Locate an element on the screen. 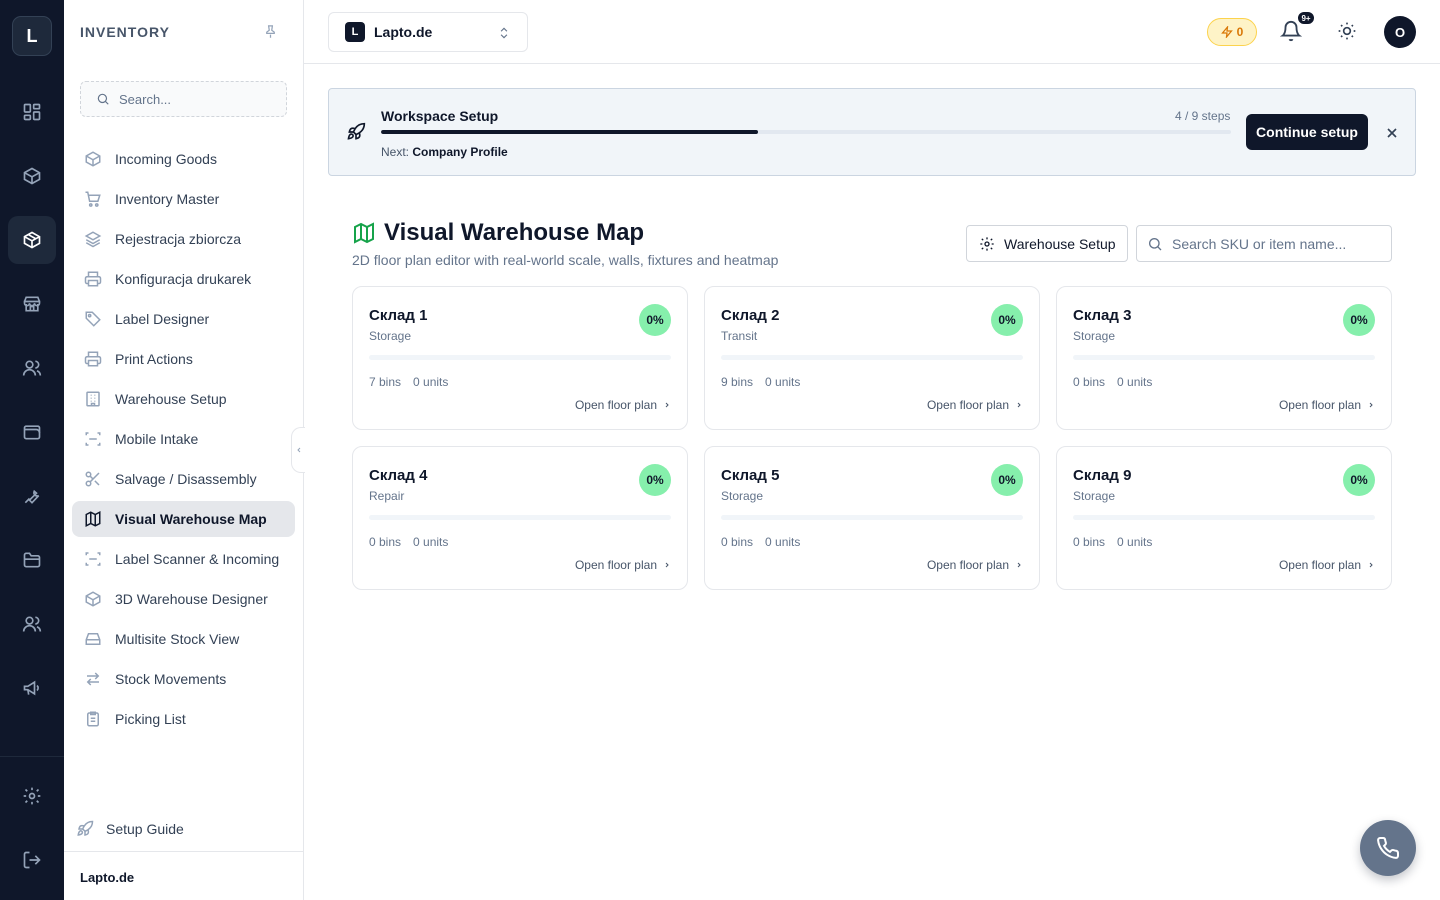 The width and height of the screenshot is (1440, 900). page-title: Visual Warehouse Map is located at coordinates (514, 232).